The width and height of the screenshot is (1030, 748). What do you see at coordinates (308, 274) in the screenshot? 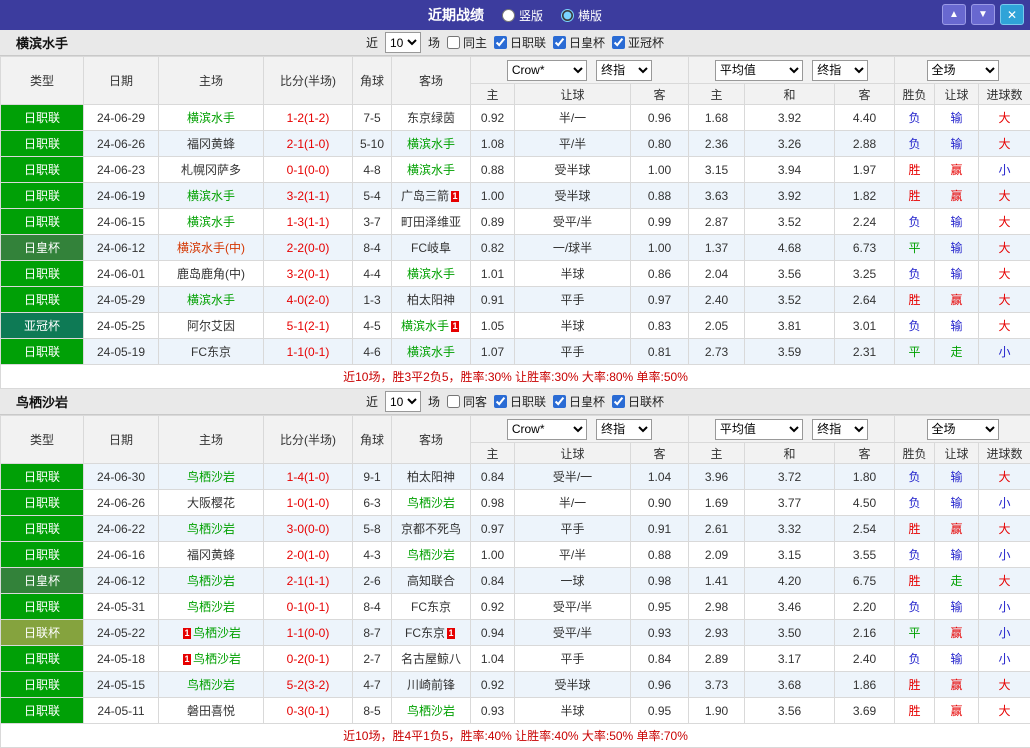
I see `score-cell: 3-2(0-1)` at bounding box center [308, 274].